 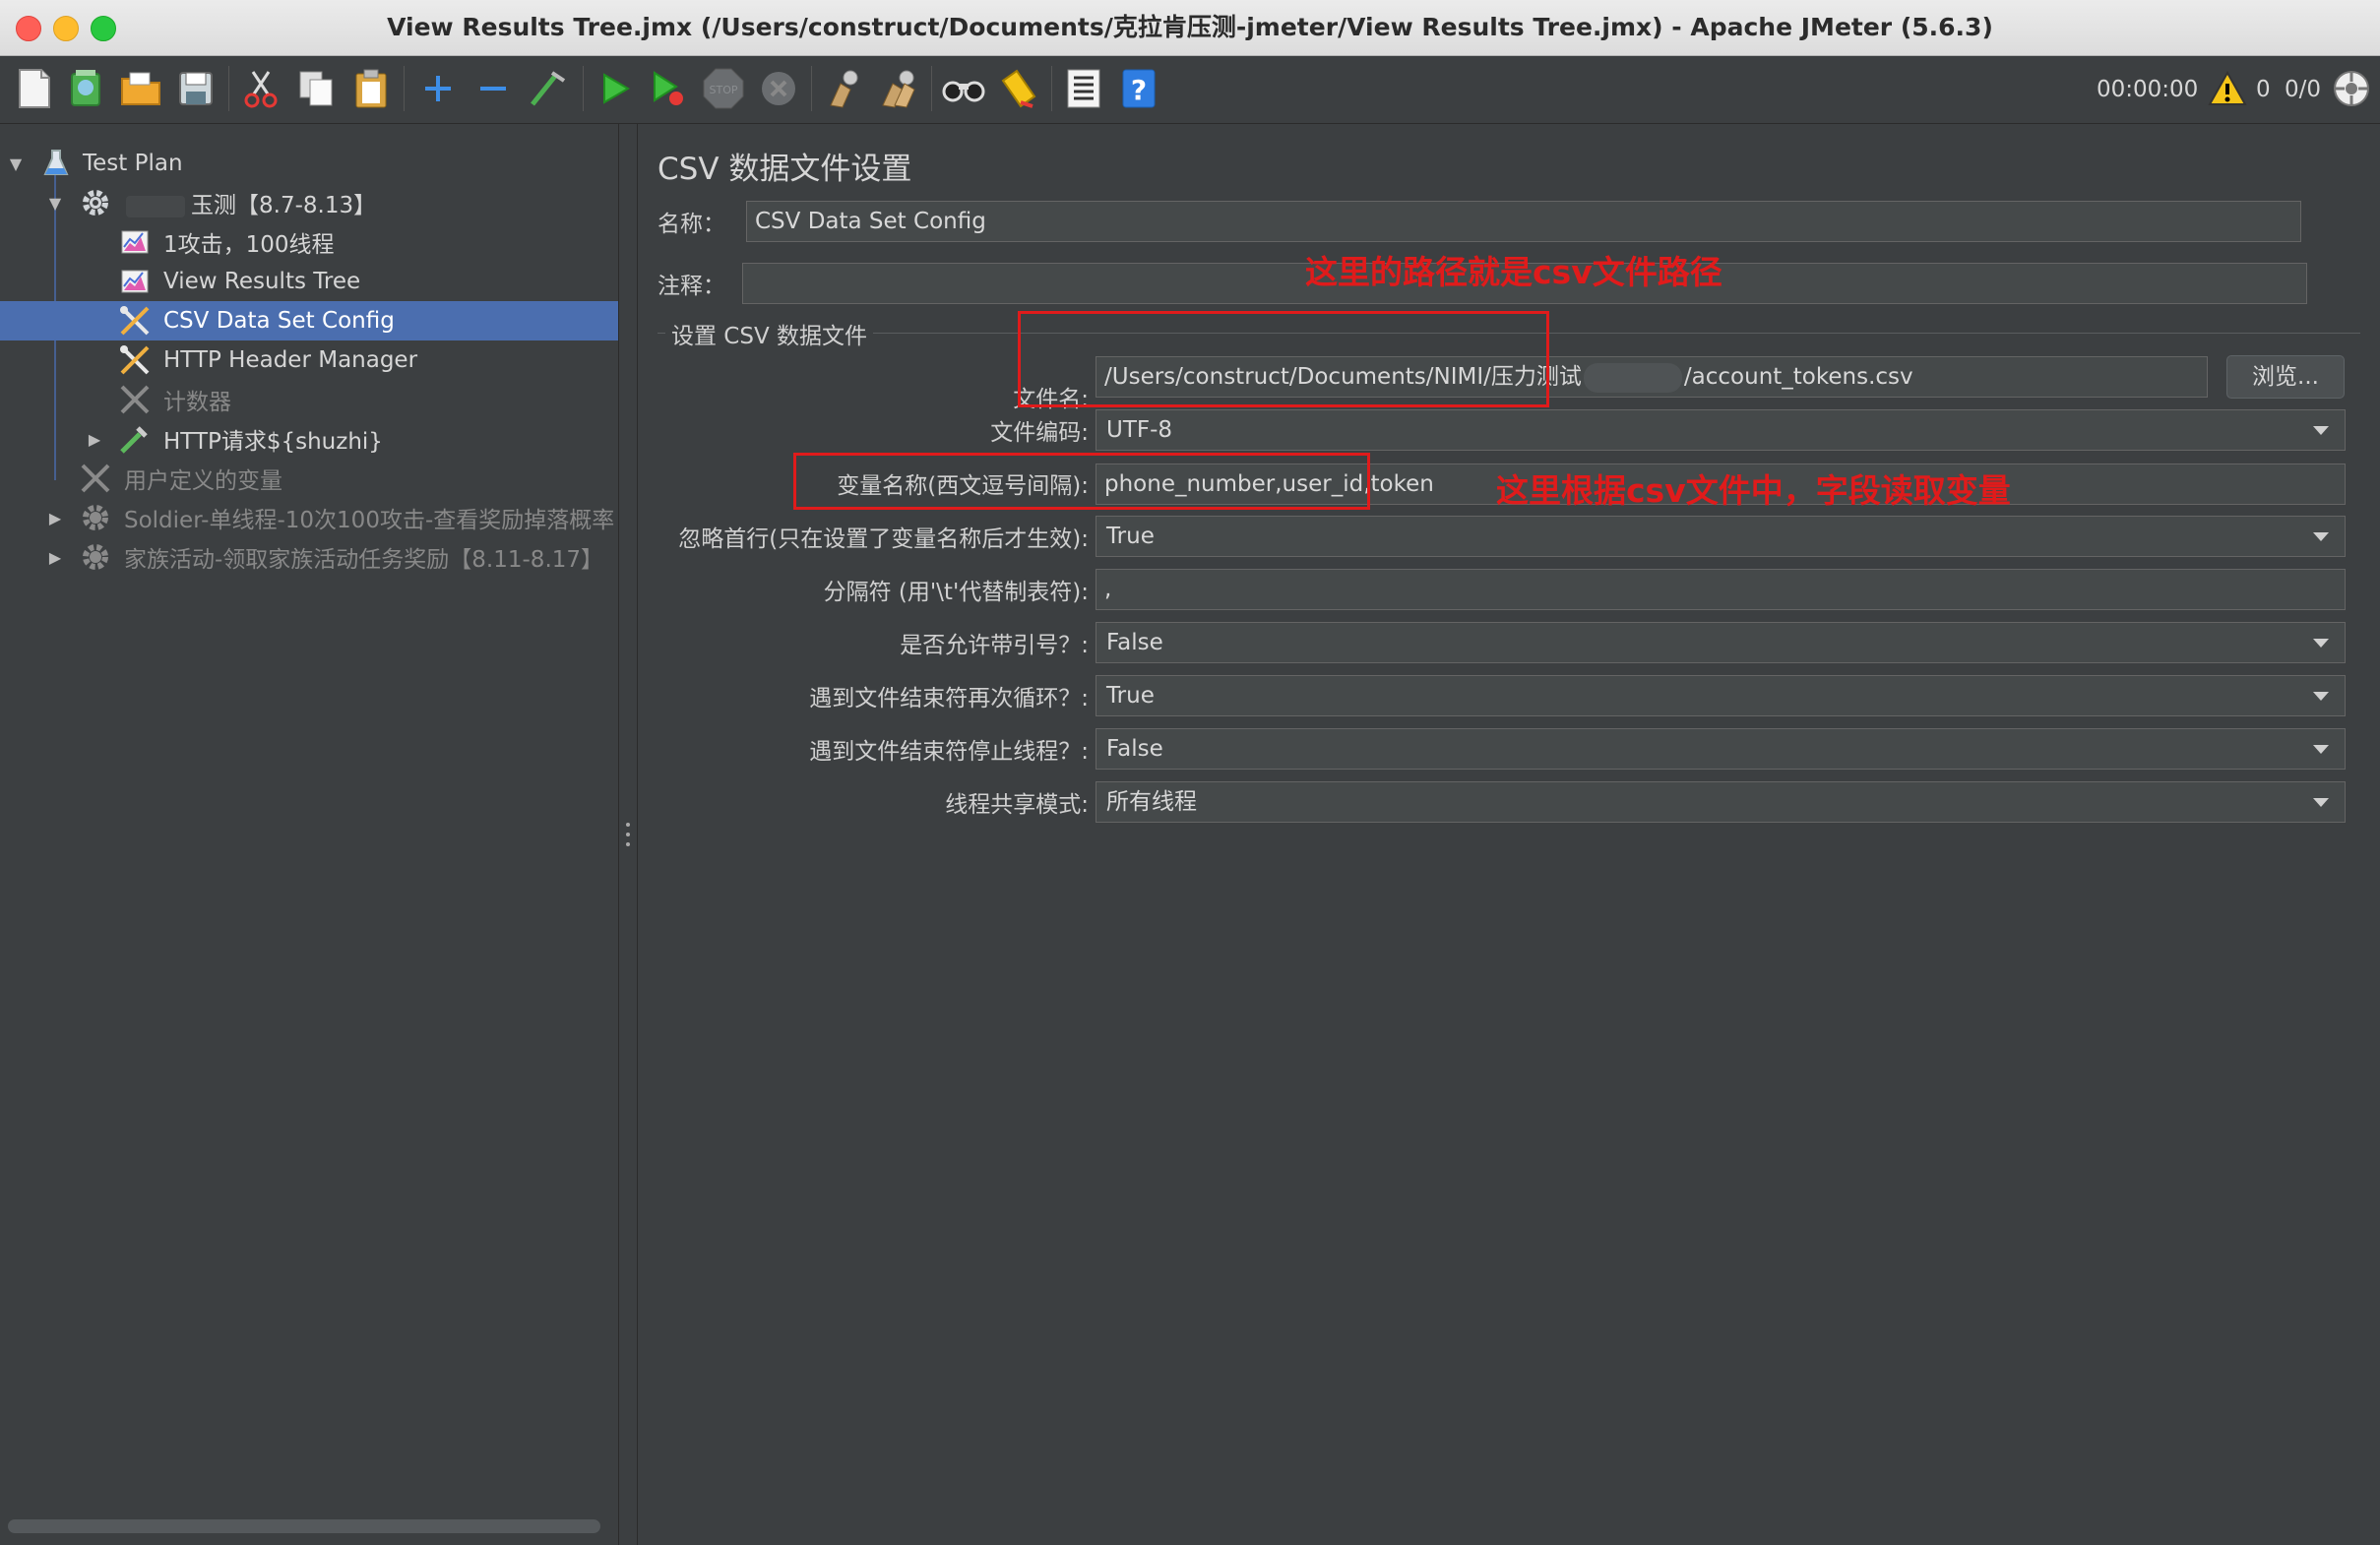 I want to click on encoding-select: UTF-8, so click(x=1721, y=430).